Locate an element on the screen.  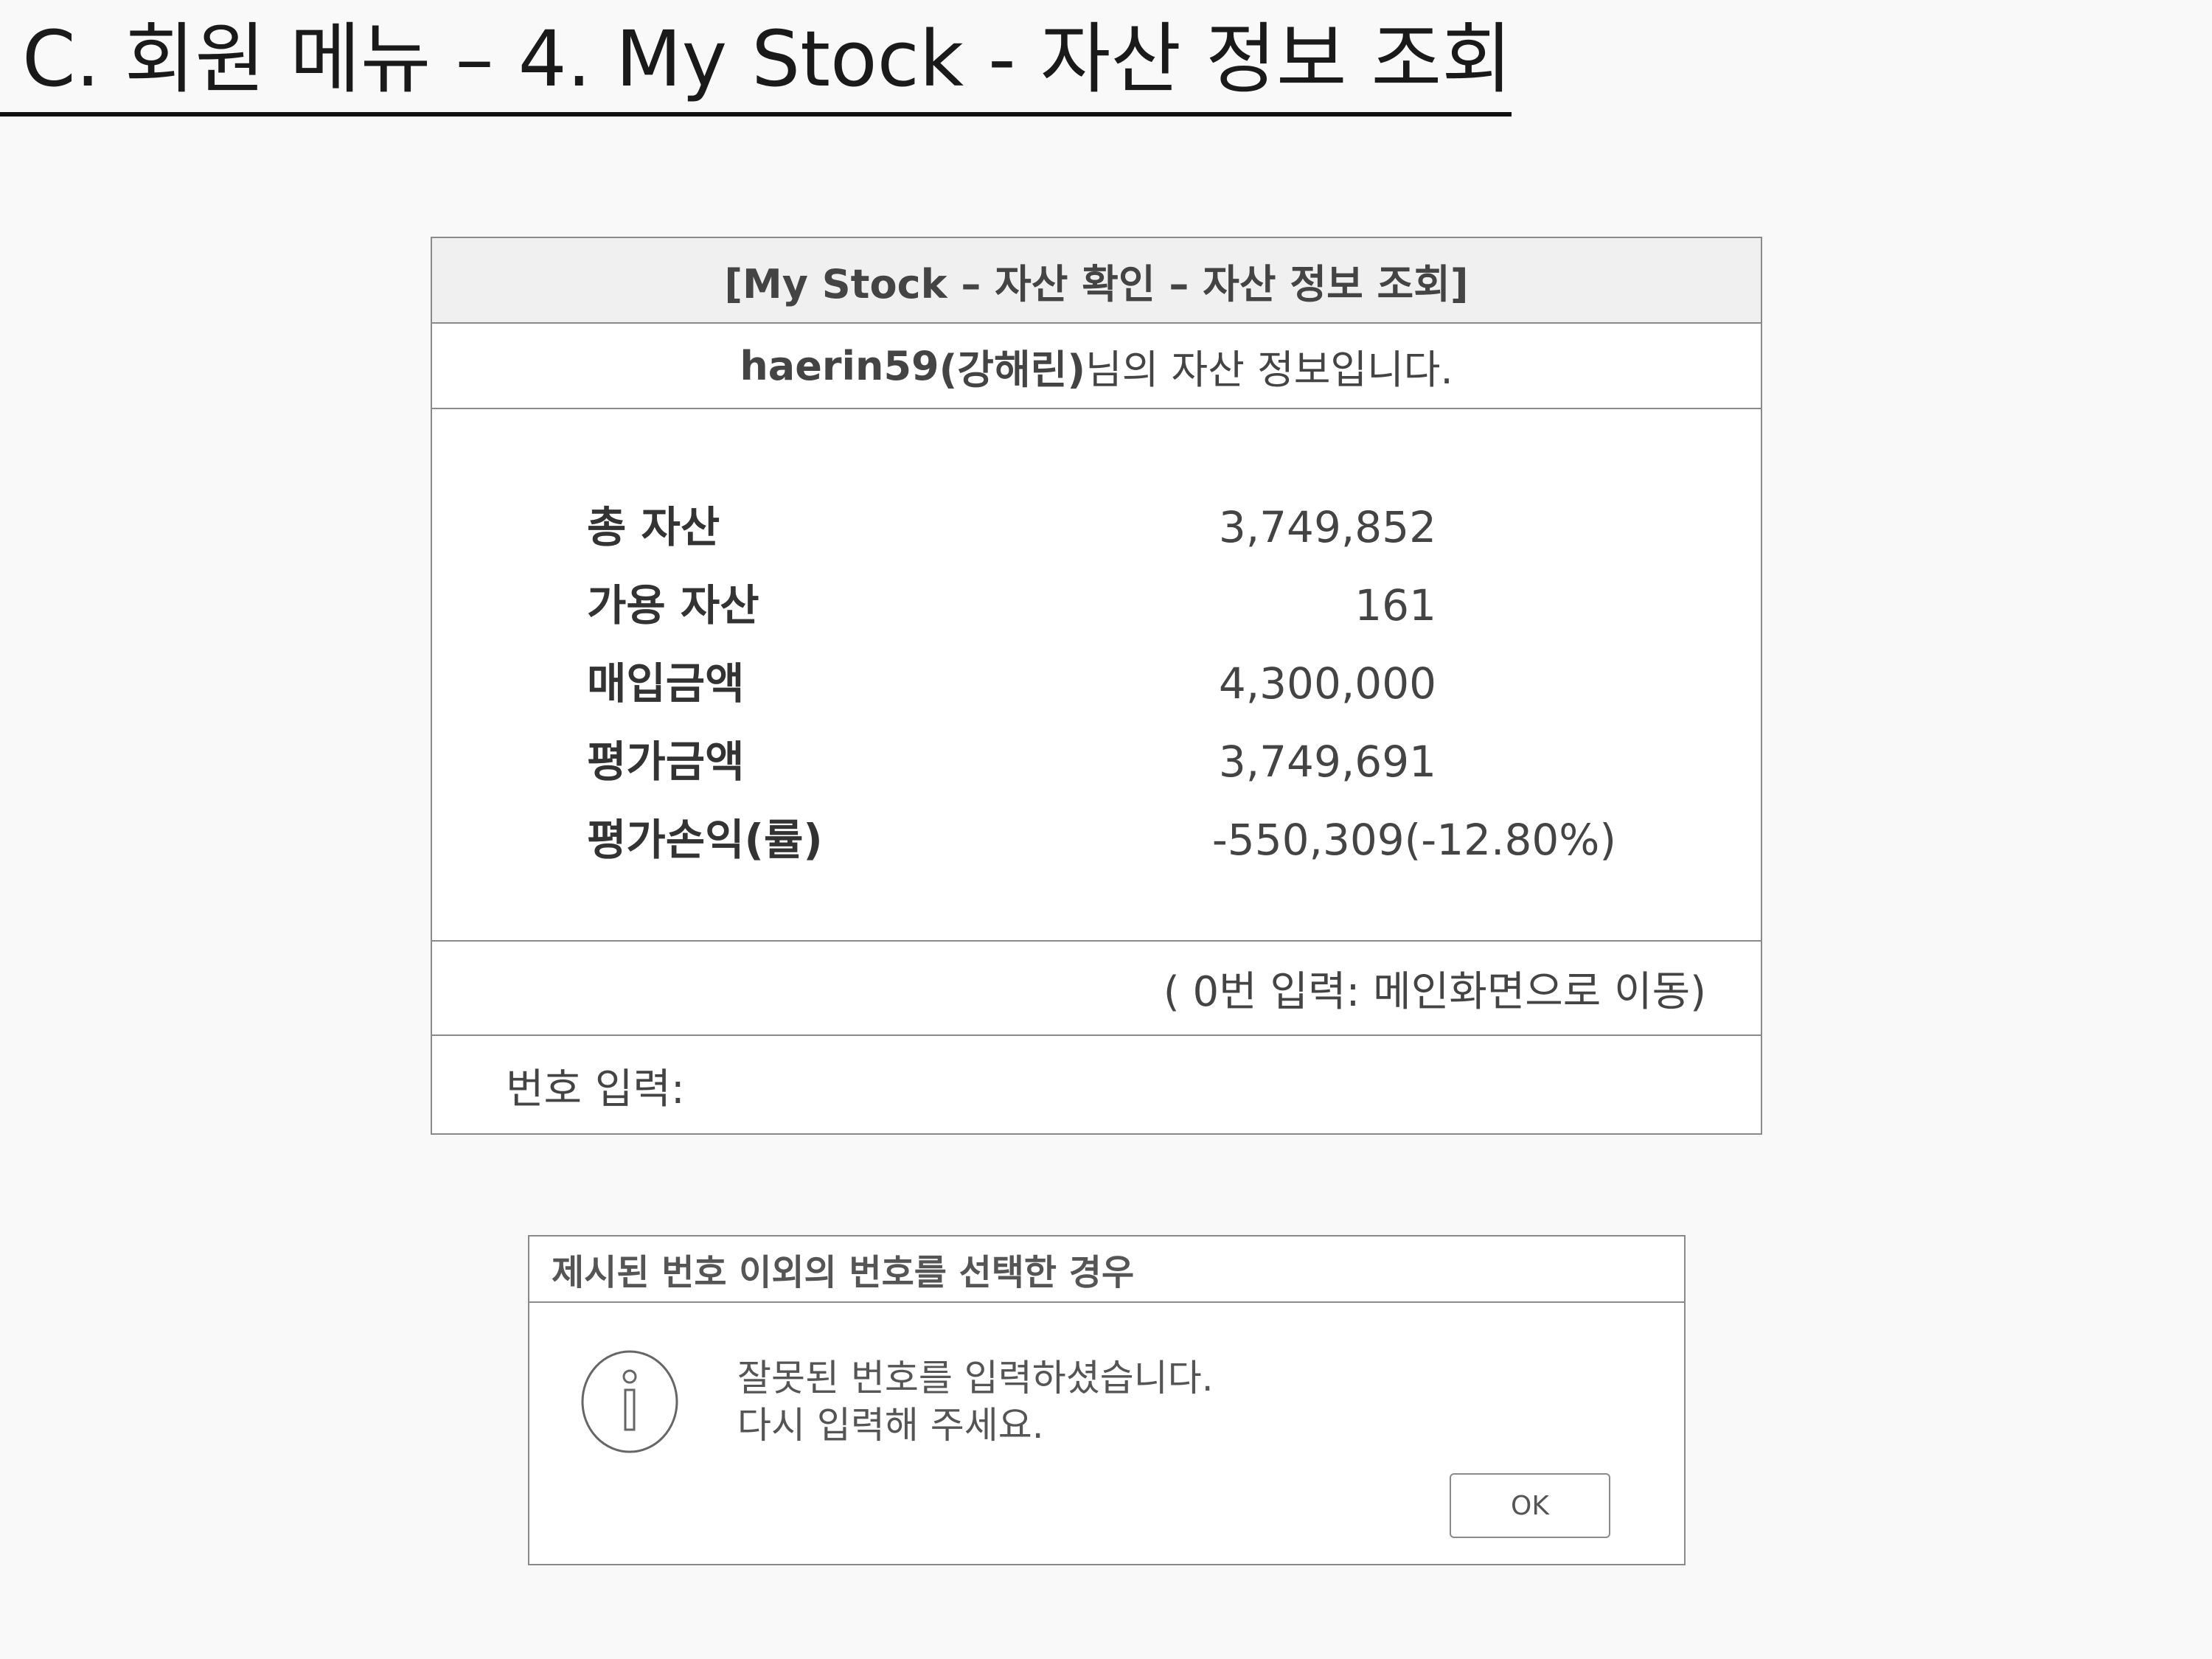
navigation-hint: ( 0번 입력: 메인화면으로 이동) is located at coordinates (1096, 989).